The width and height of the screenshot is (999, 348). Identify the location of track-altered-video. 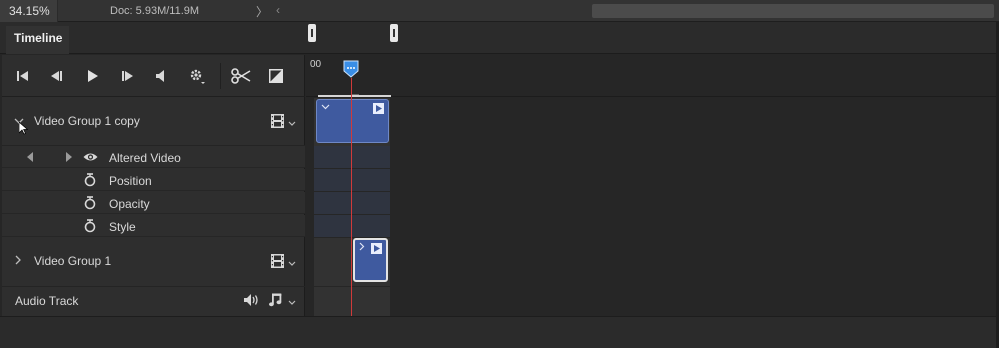
(352, 157).